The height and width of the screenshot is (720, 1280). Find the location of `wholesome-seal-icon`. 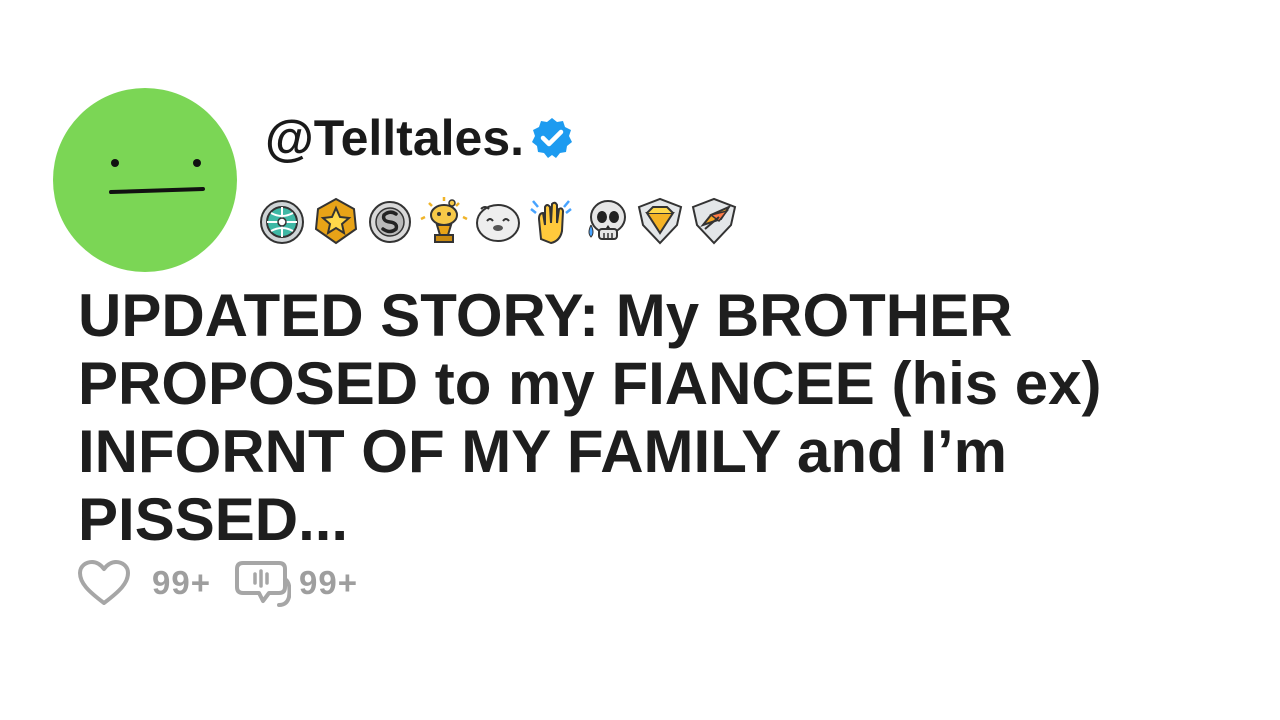

wholesome-seal-icon is located at coordinates (498, 223).